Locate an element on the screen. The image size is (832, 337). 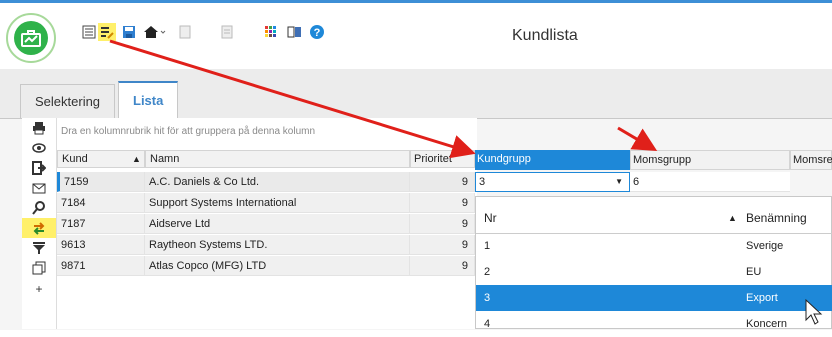
dropdown-option-selected: 3 Export is located at coordinates (654, 298).